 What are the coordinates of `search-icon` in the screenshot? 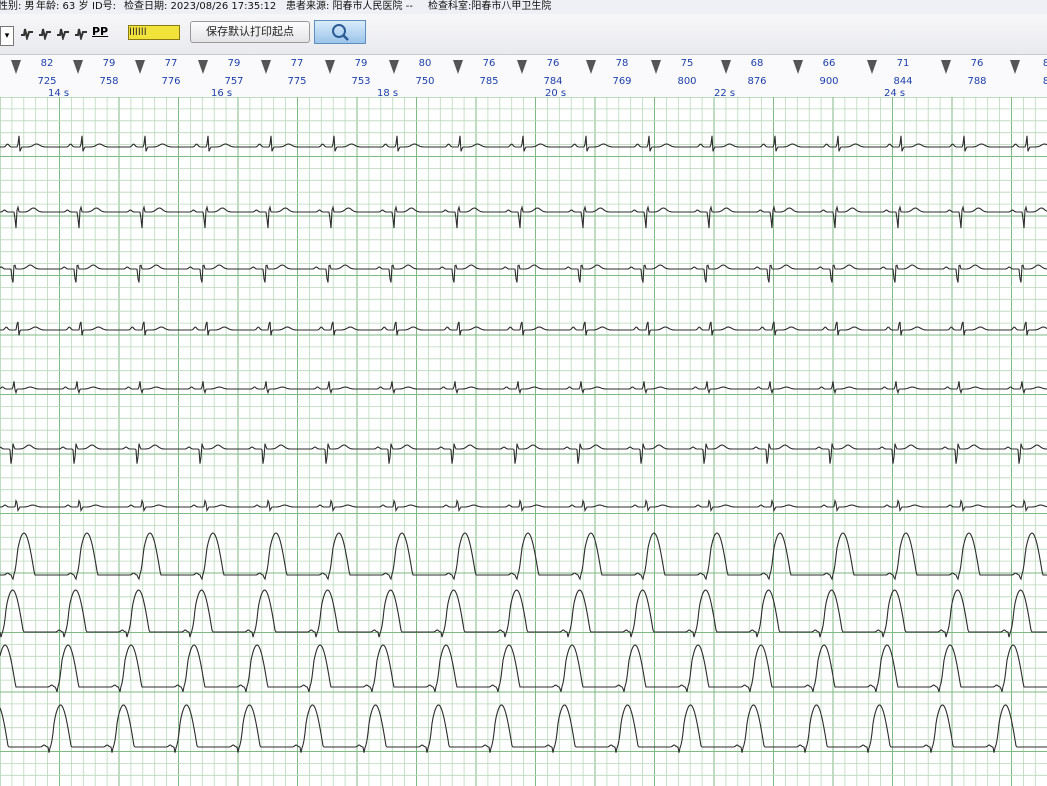 It's located at (340, 32).